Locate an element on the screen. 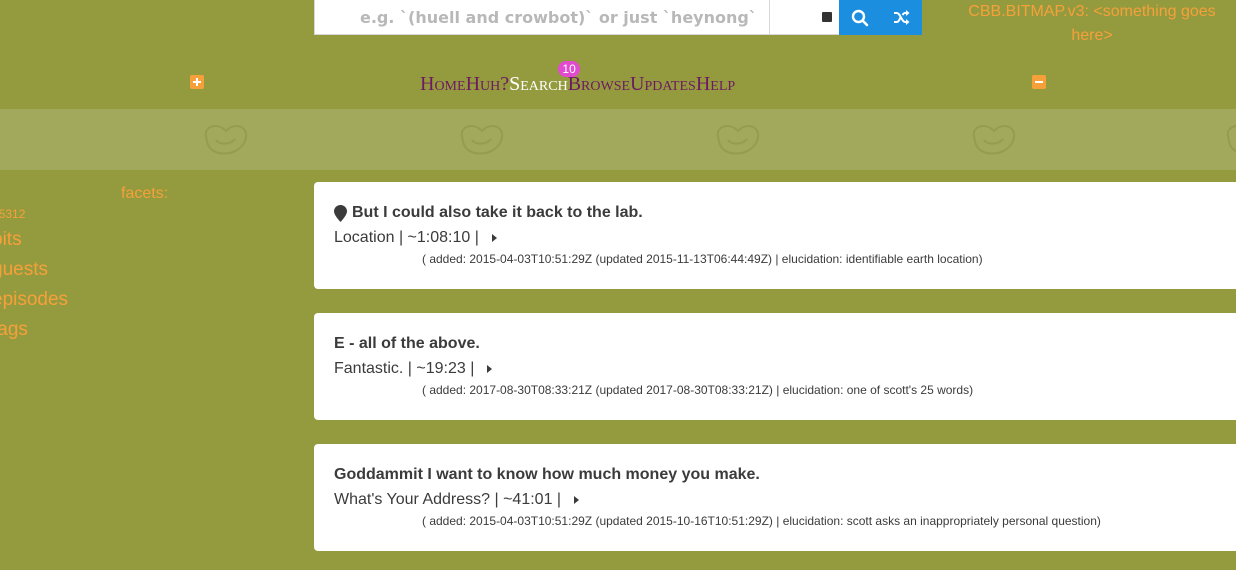 This screenshot has height=570, width=1236. random-button is located at coordinates (901, 17).